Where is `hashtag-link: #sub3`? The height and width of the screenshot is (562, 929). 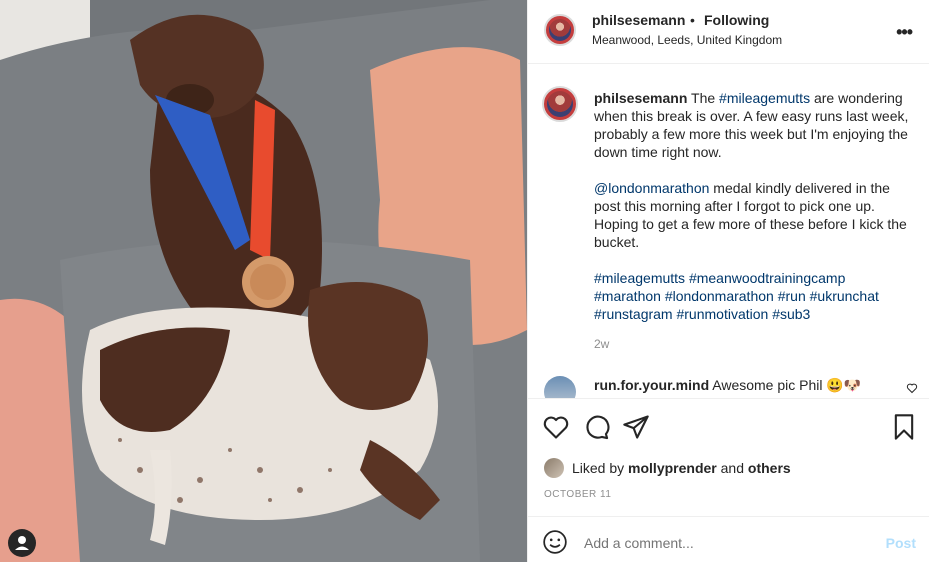 hashtag-link: #sub3 is located at coordinates (791, 314).